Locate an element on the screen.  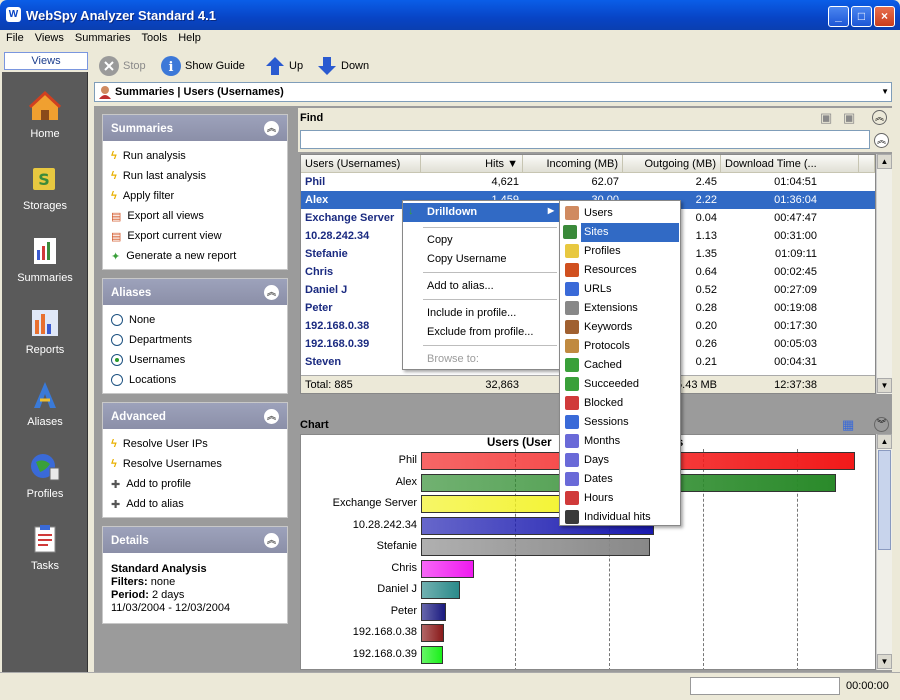
stop-button: Stop is located at coordinates (122, 66).